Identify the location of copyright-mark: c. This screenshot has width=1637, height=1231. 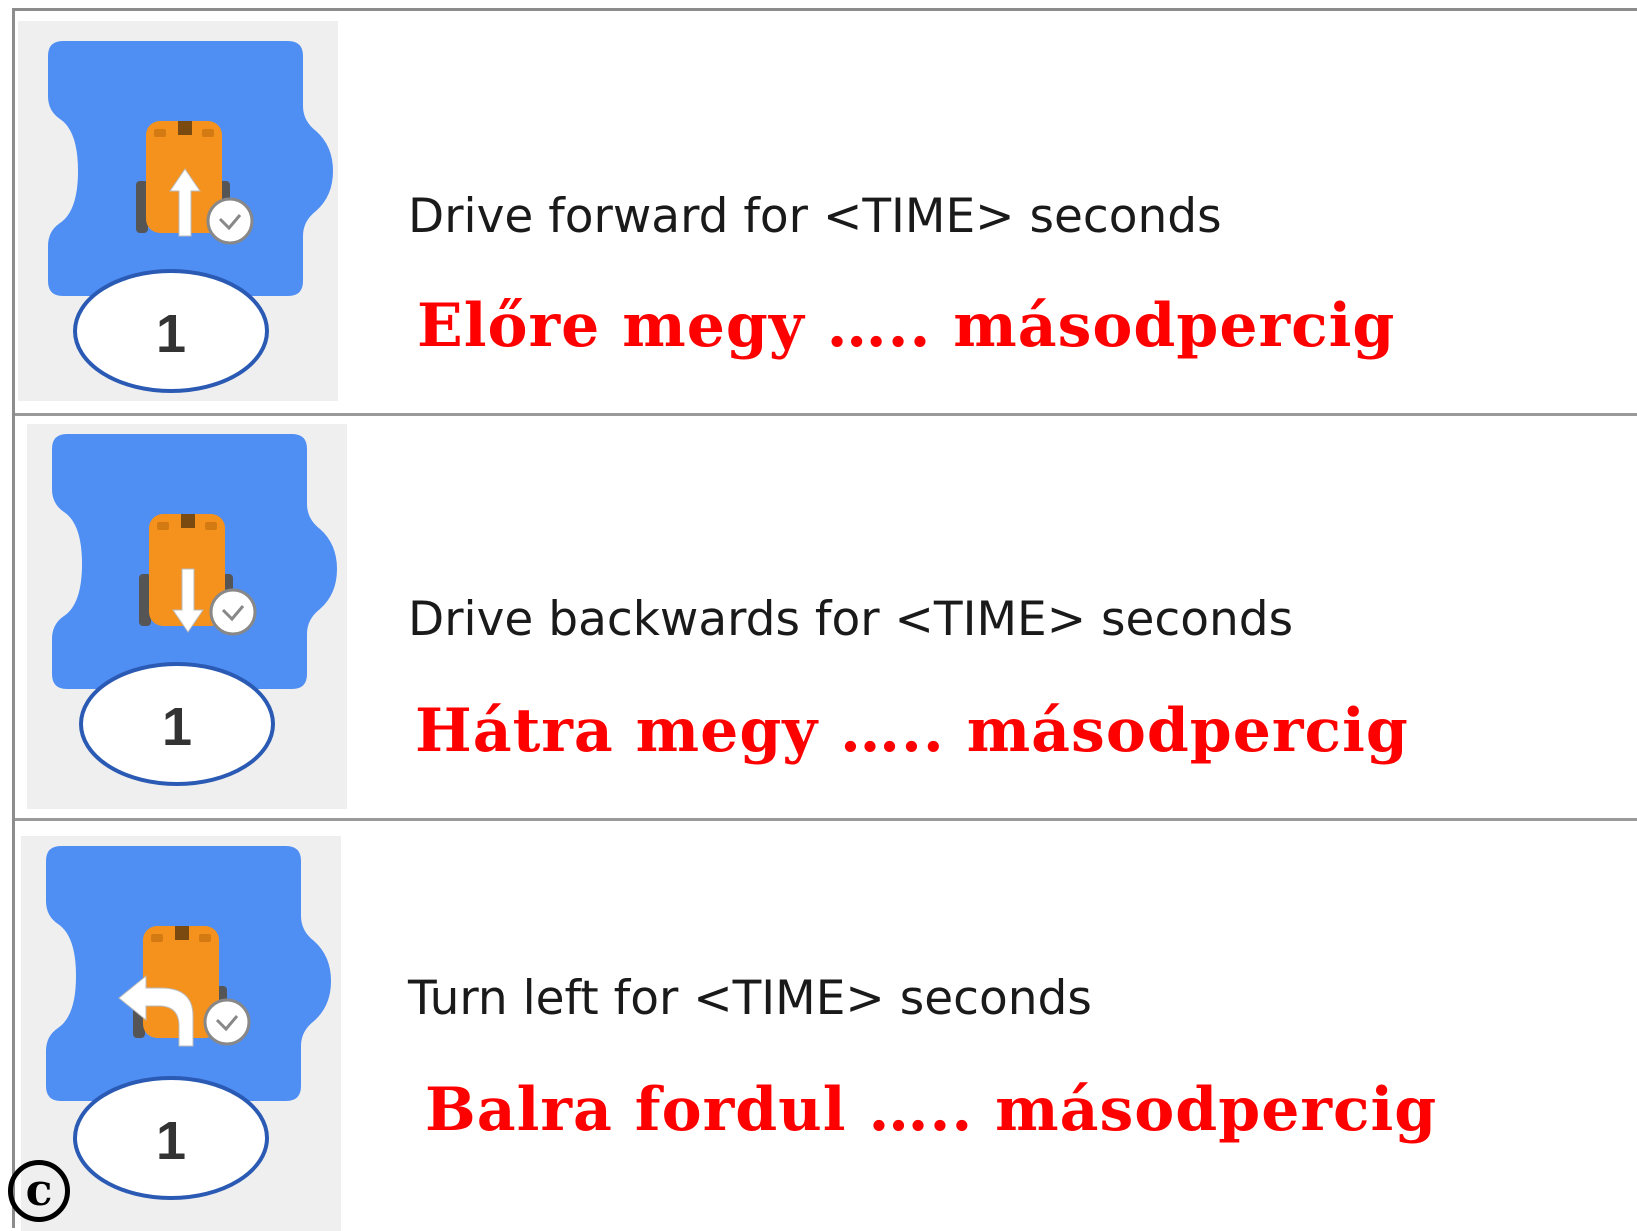
(39, 1191).